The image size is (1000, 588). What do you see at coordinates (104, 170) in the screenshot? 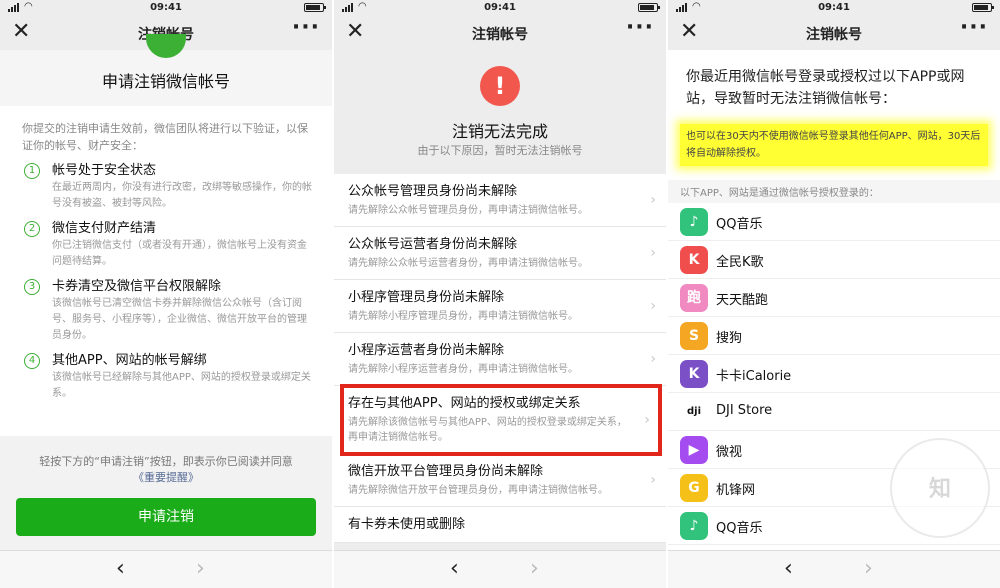
I see `step-title: 帐号处于安全状态` at bounding box center [104, 170].